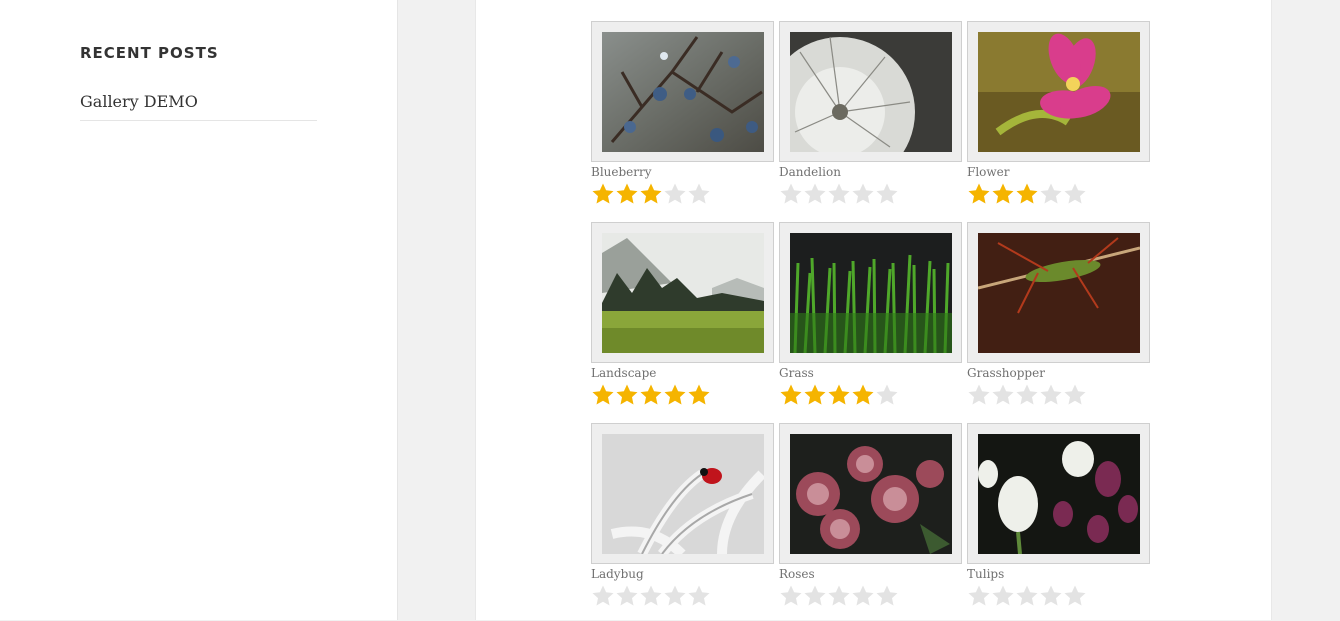 This screenshot has width=1340, height=621. What do you see at coordinates (624, 373) in the screenshot?
I see `gallery-caption: Landscape` at bounding box center [624, 373].